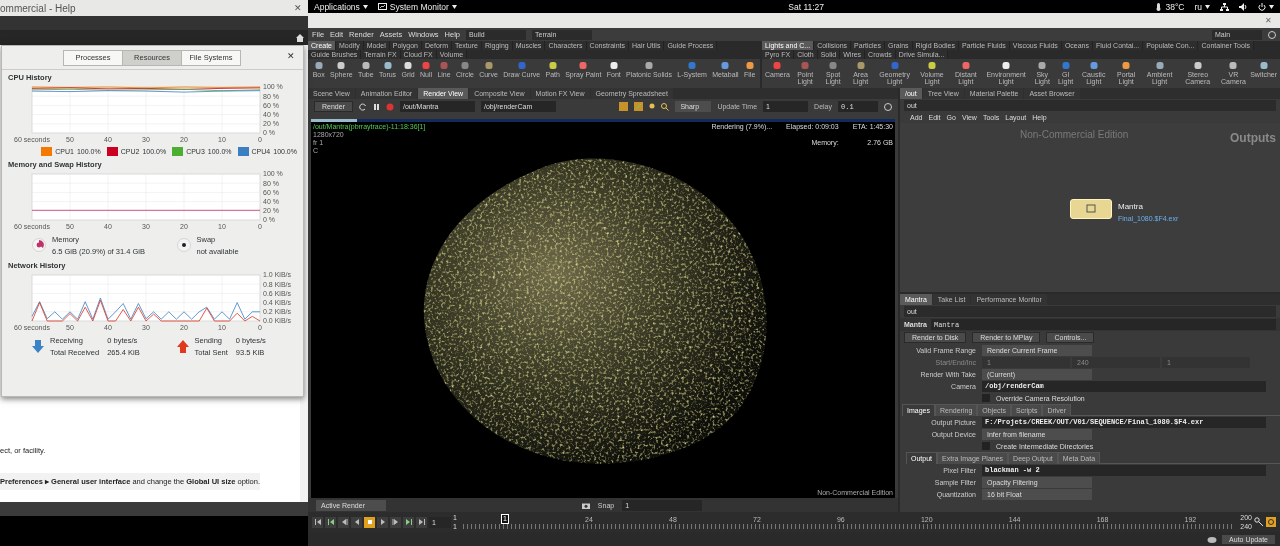 The width and height of the screenshot is (1280, 546). I want to click on cancel-icon, so click(389, 106).